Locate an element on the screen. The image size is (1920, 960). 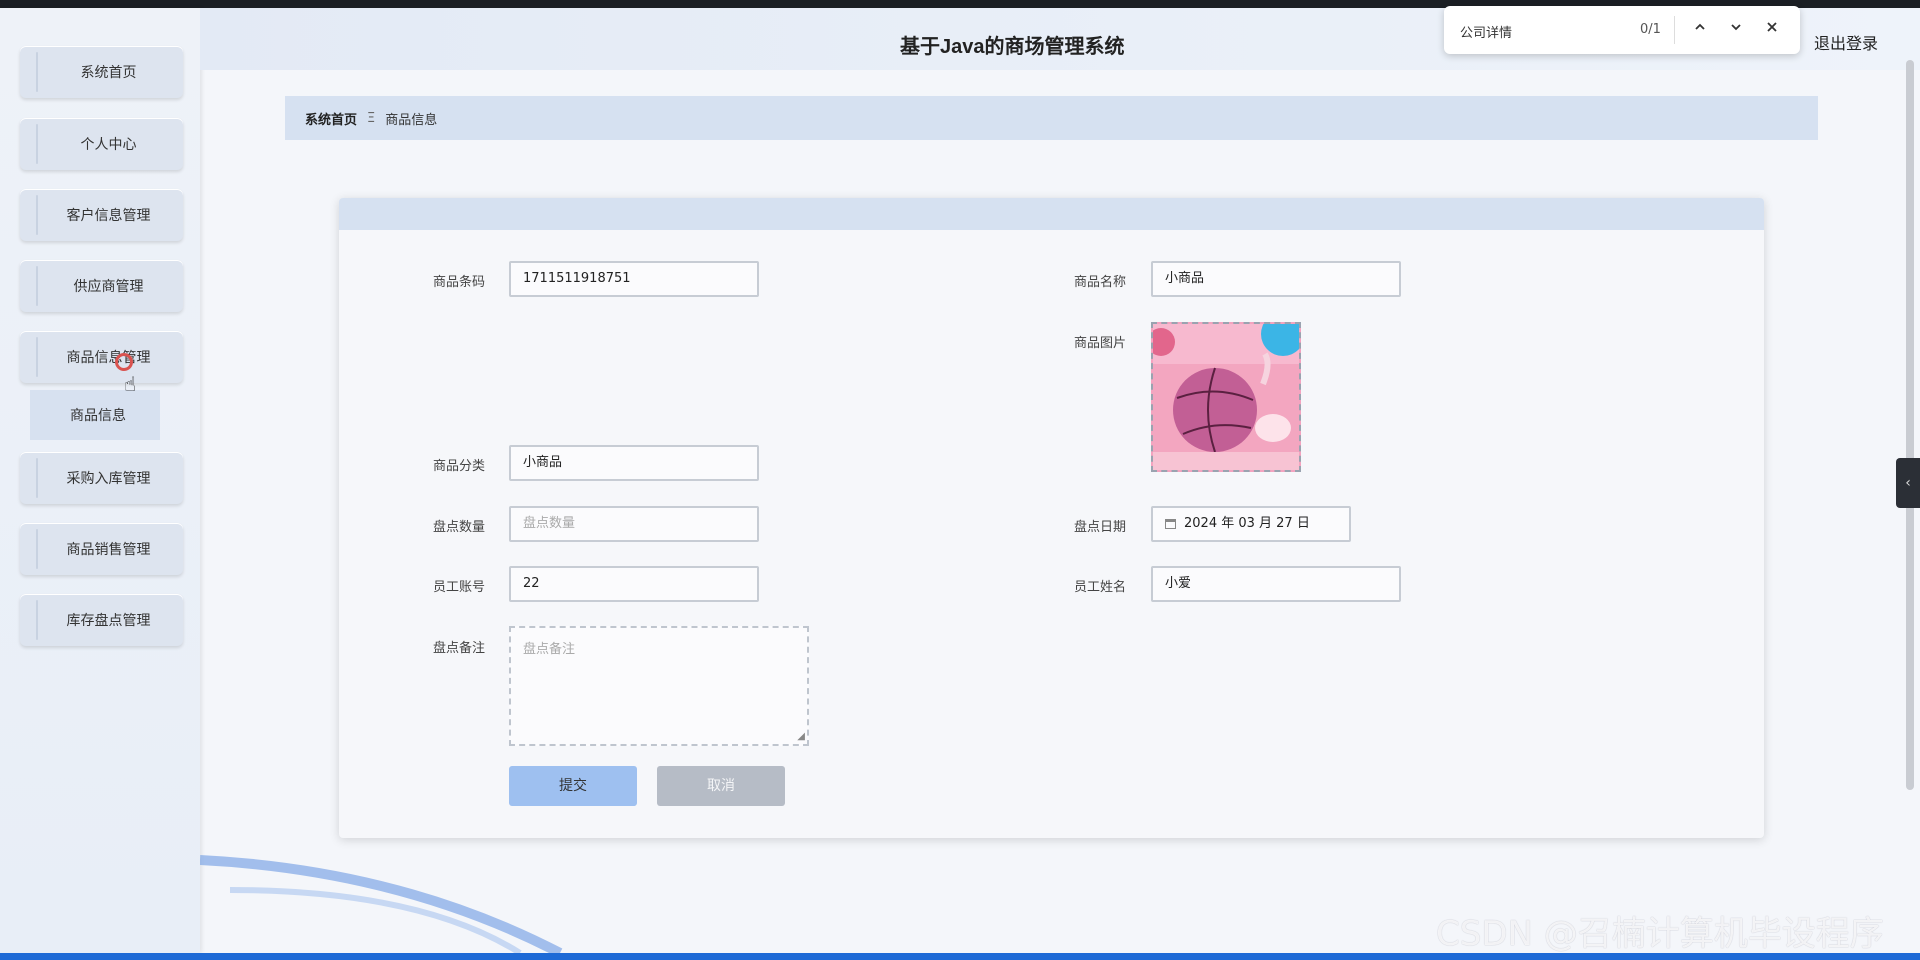
remark-textarea: 盘点备注 ◢ is located at coordinates (659, 686).